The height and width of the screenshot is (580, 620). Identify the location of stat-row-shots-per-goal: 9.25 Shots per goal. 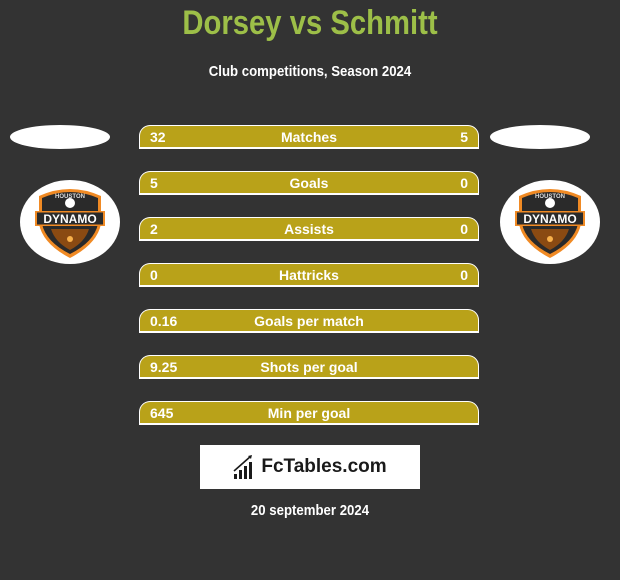
(309, 367).